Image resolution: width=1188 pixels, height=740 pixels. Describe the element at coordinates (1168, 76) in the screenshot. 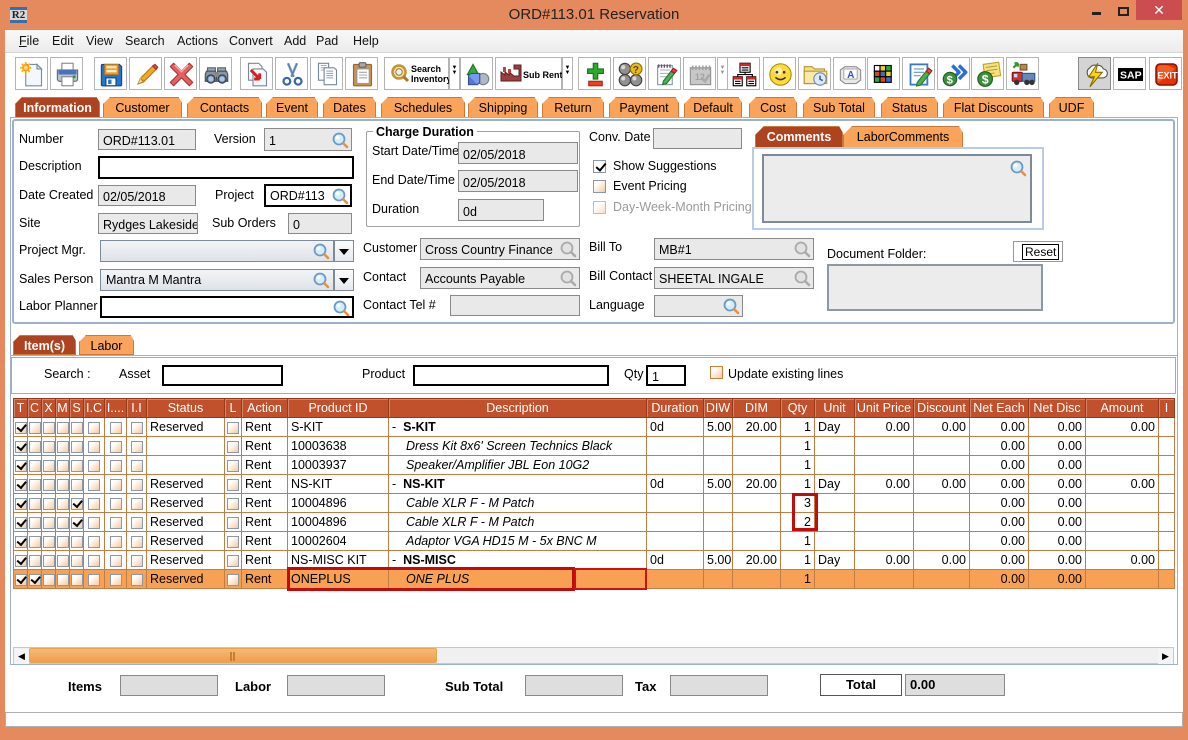

I see `svg-text: EXIT` at that location.